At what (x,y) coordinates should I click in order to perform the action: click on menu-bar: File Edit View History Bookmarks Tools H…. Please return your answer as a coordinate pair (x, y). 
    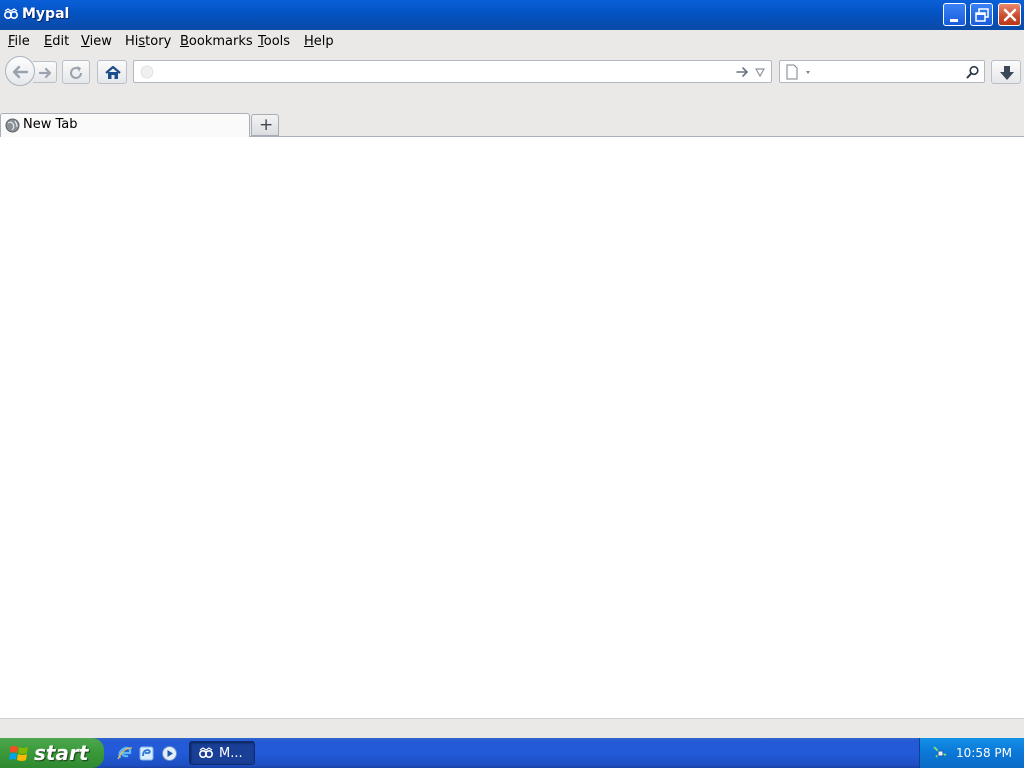
    Looking at the image, I should click on (512, 42).